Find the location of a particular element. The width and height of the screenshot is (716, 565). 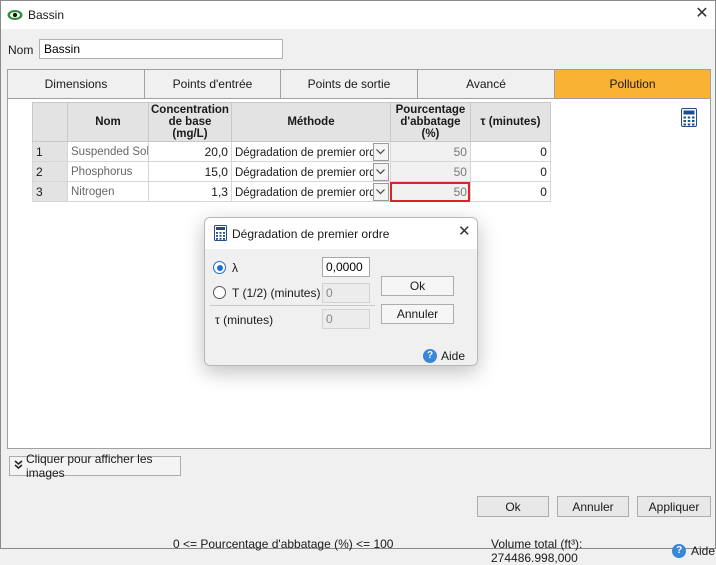

name-cell: Nitrogen is located at coordinates (108, 191).